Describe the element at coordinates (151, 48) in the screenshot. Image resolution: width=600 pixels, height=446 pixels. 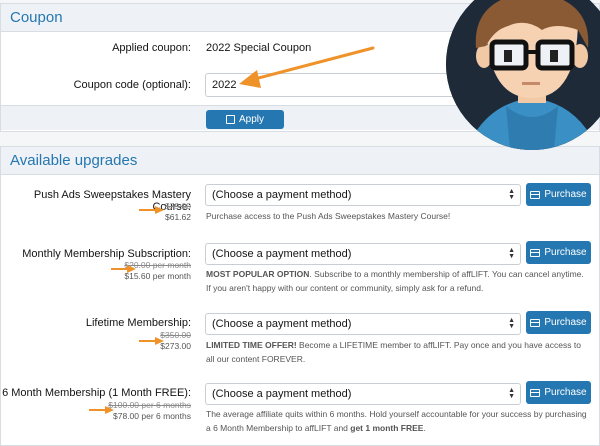
I see `applied-coupon-label: Applied coupon:` at that location.